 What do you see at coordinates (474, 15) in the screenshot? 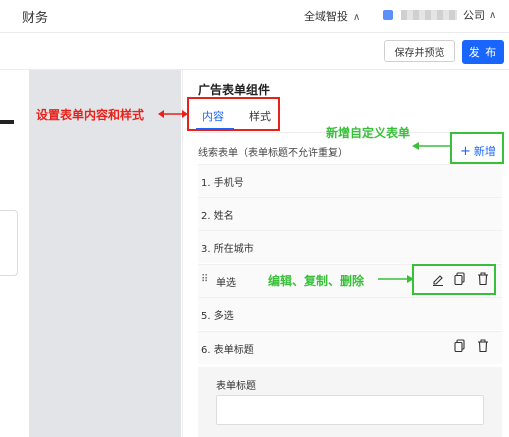
I see `company-label: 公司` at bounding box center [474, 15].